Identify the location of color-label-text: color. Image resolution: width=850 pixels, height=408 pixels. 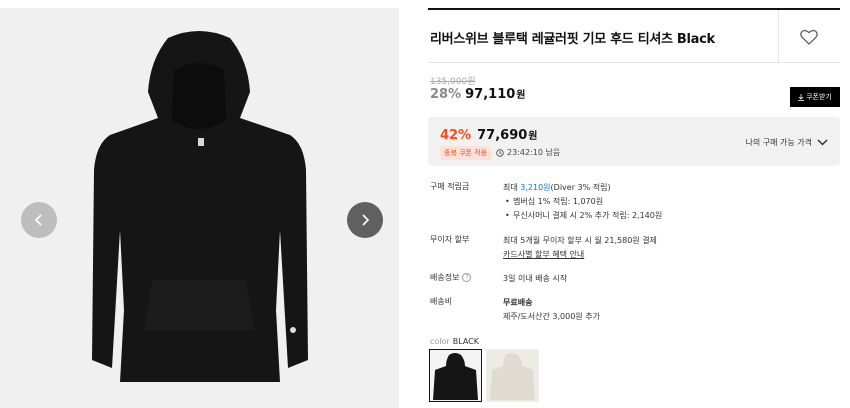
(440, 341).